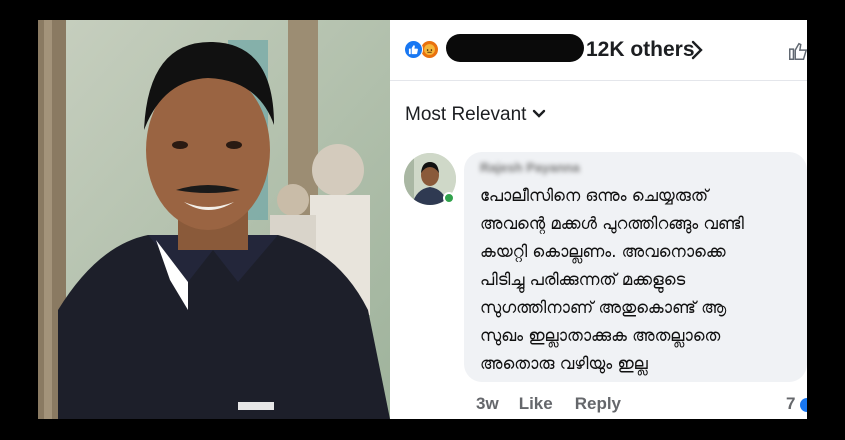 This screenshot has width=845, height=440. Describe the element at coordinates (413, 49) in the screenshot. I see `like-reaction-icon` at that location.